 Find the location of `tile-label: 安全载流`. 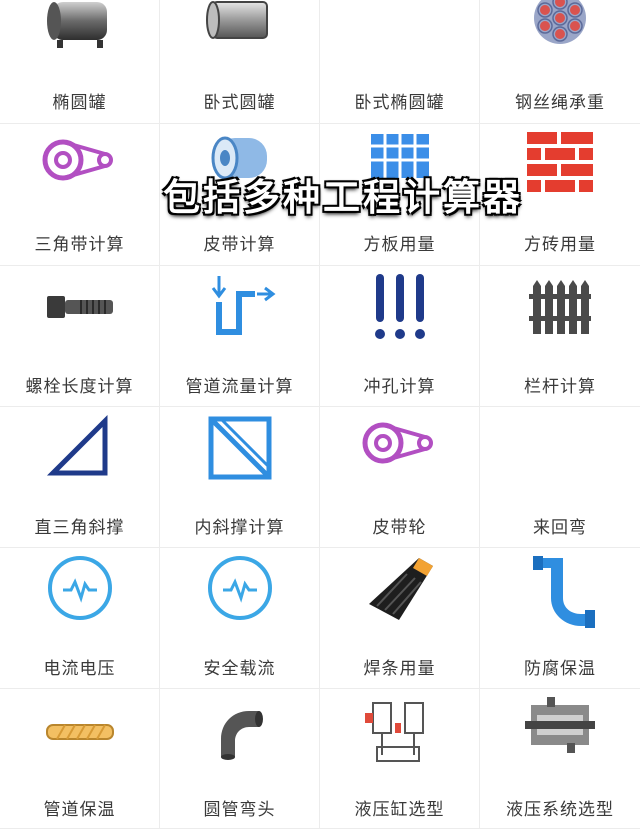

tile-label: 安全载流 is located at coordinates (239, 669).